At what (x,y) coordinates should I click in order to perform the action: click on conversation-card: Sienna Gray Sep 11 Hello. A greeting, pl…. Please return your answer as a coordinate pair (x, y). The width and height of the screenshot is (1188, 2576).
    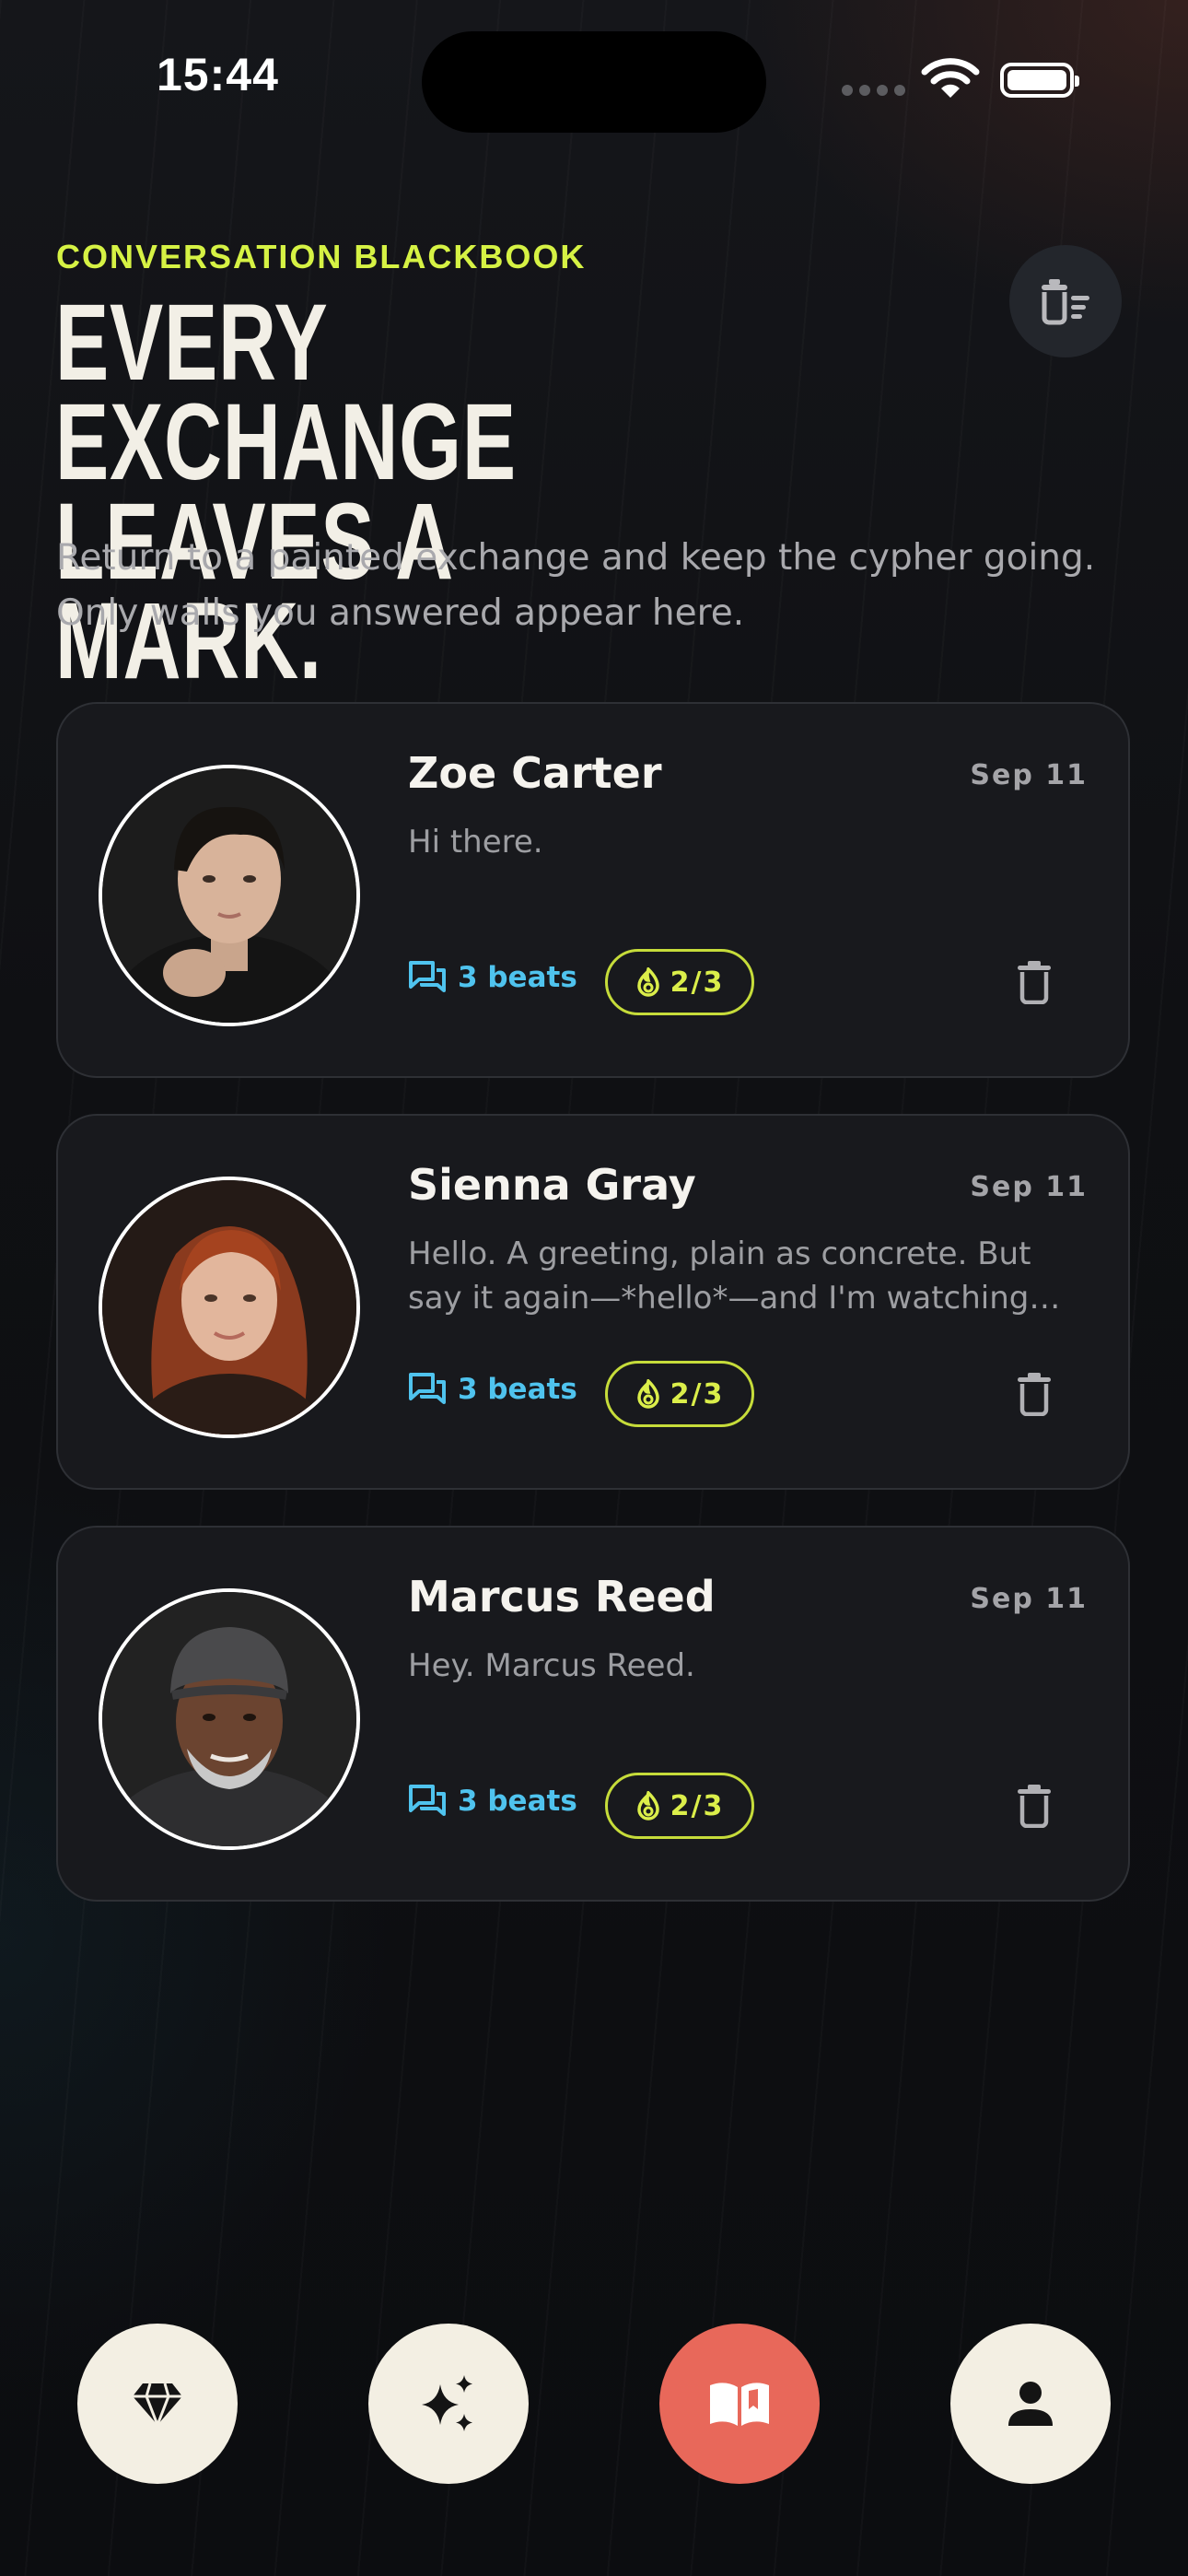
    Looking at the image, I should click on (593, 1302).